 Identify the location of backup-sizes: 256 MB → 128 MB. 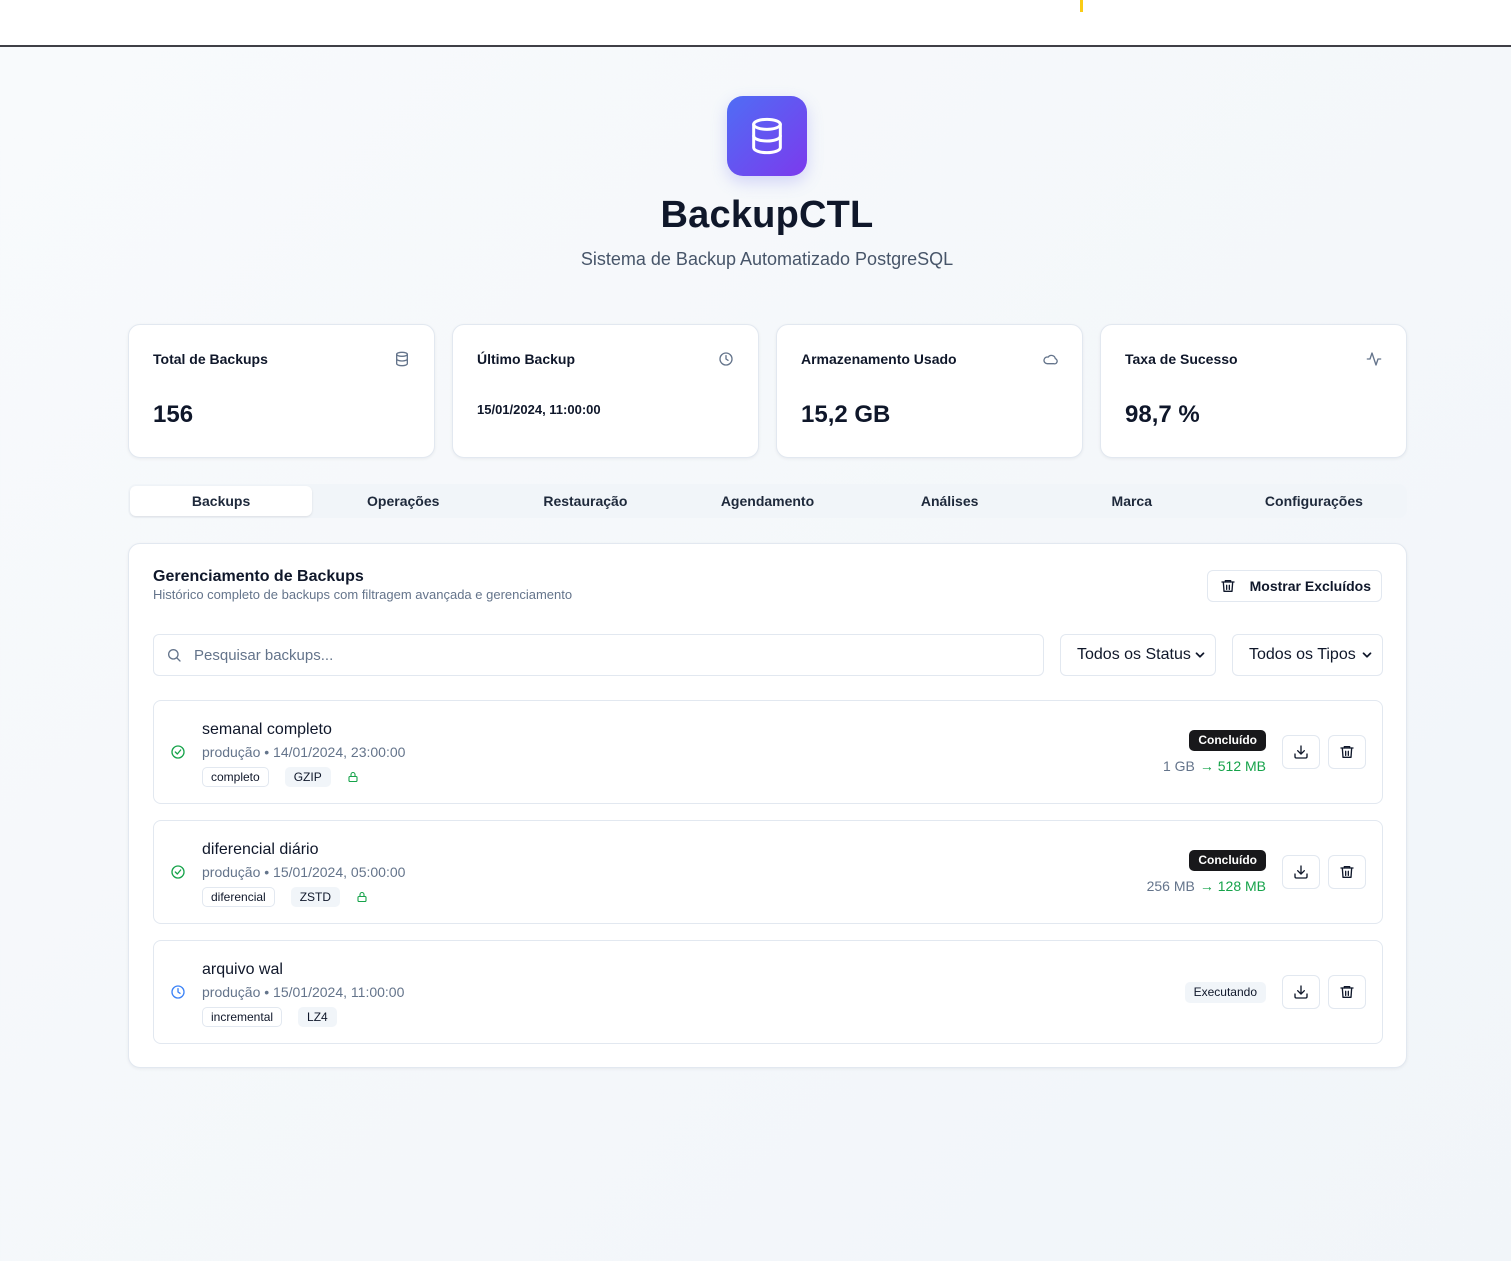
(1206, 886).